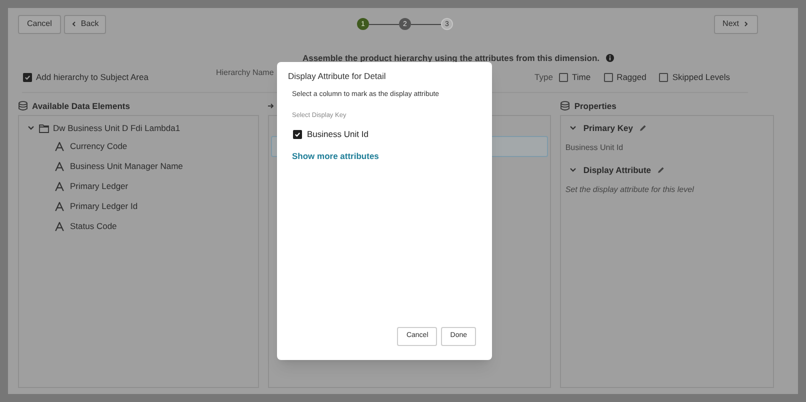  Describe the element at coordinates (93, 226) in the screenshot. I see `tree-item: Status Code` at that location.